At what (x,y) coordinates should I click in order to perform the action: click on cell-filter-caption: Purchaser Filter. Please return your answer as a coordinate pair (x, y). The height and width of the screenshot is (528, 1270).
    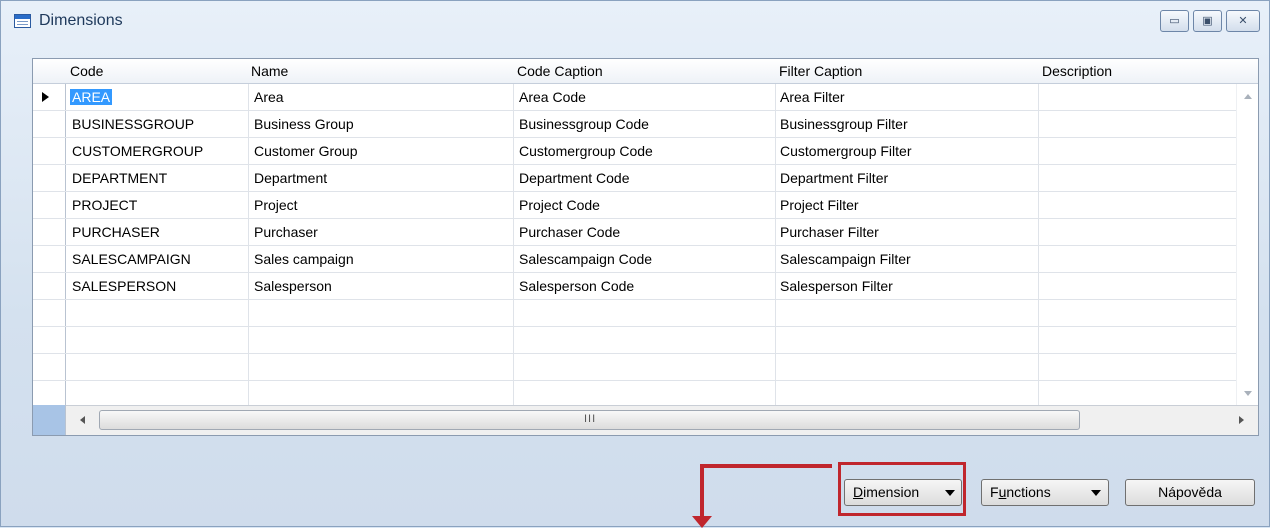
    Looking at the image, I should click on (829, 232).